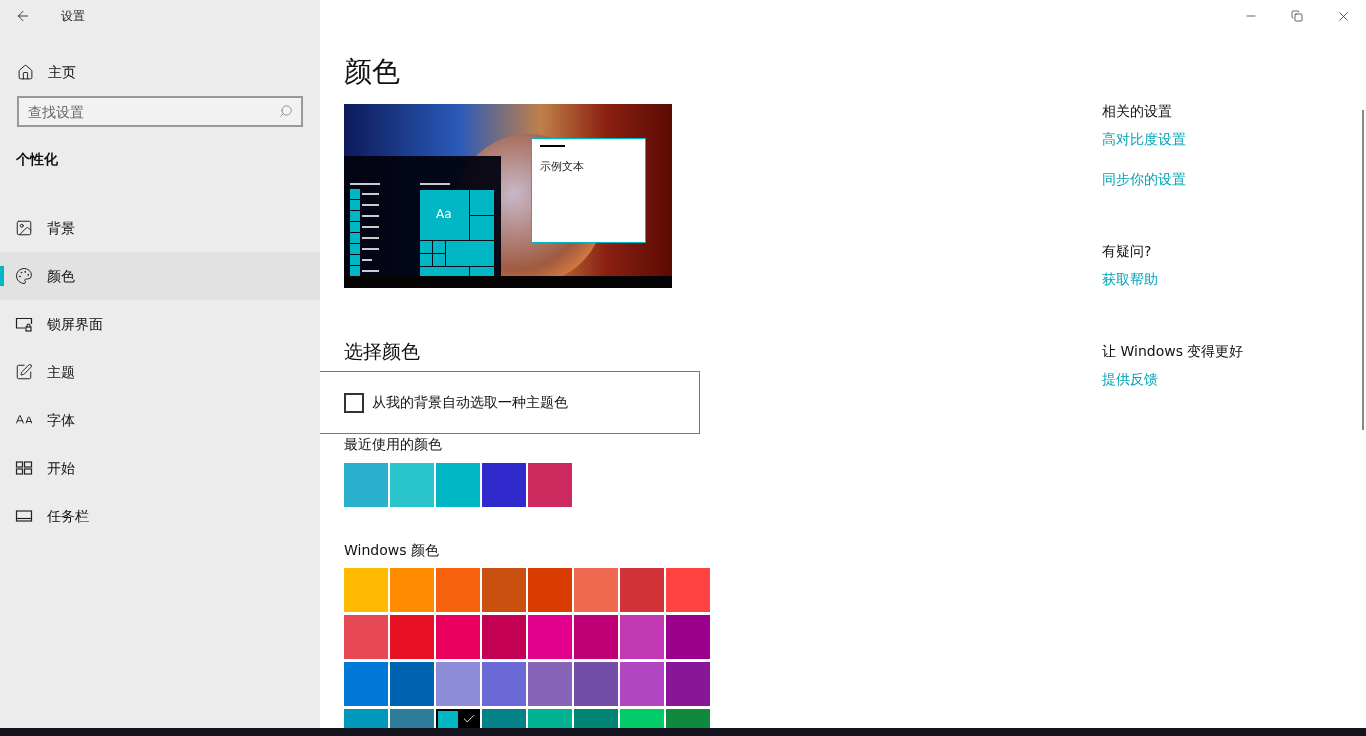 The image size is (1366, 736). Describe the element at coordinates (1173, 351) in the screenshot. I see `aside-heading: 让 Windows 变得更好` at that location.